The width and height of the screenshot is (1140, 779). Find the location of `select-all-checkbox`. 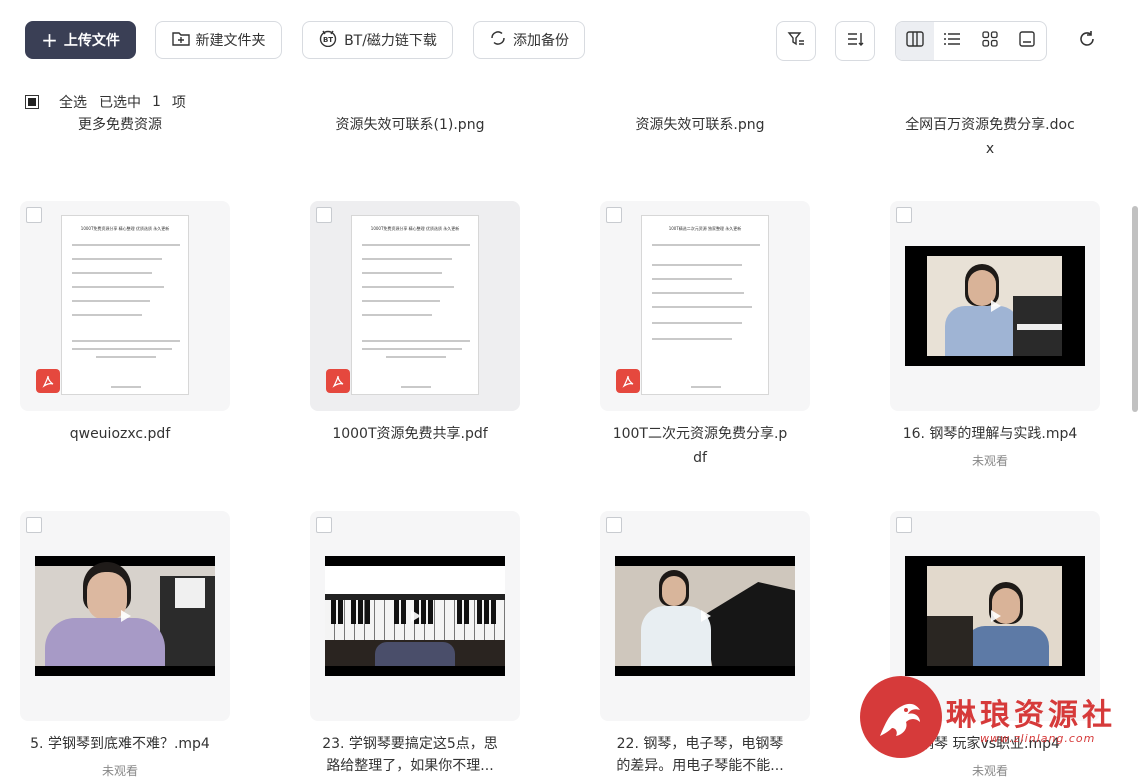

select-all-checkbox is located at coordinates (32, 102).